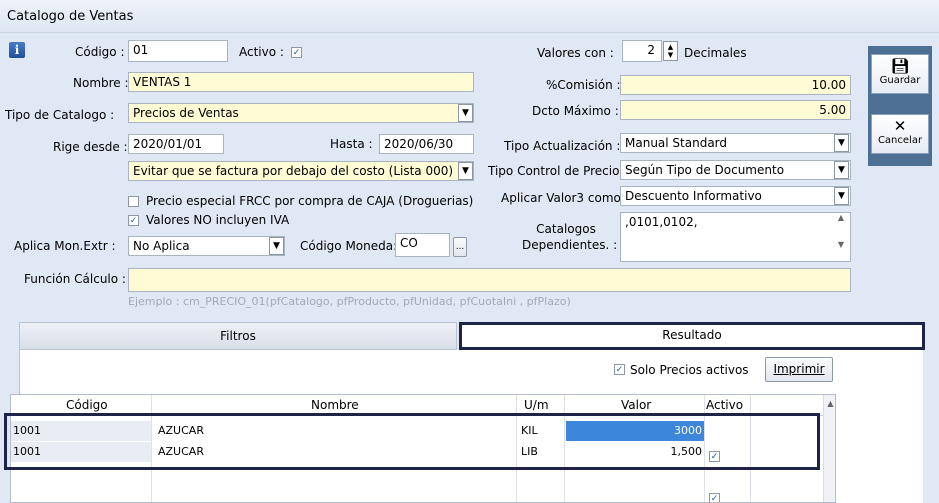 Image resolution: width=939 pixels, height=503 pixels. Describe the element at coordinates (206, 246) in the screenshot. I see `aplica-select: No Aplica` at that location.